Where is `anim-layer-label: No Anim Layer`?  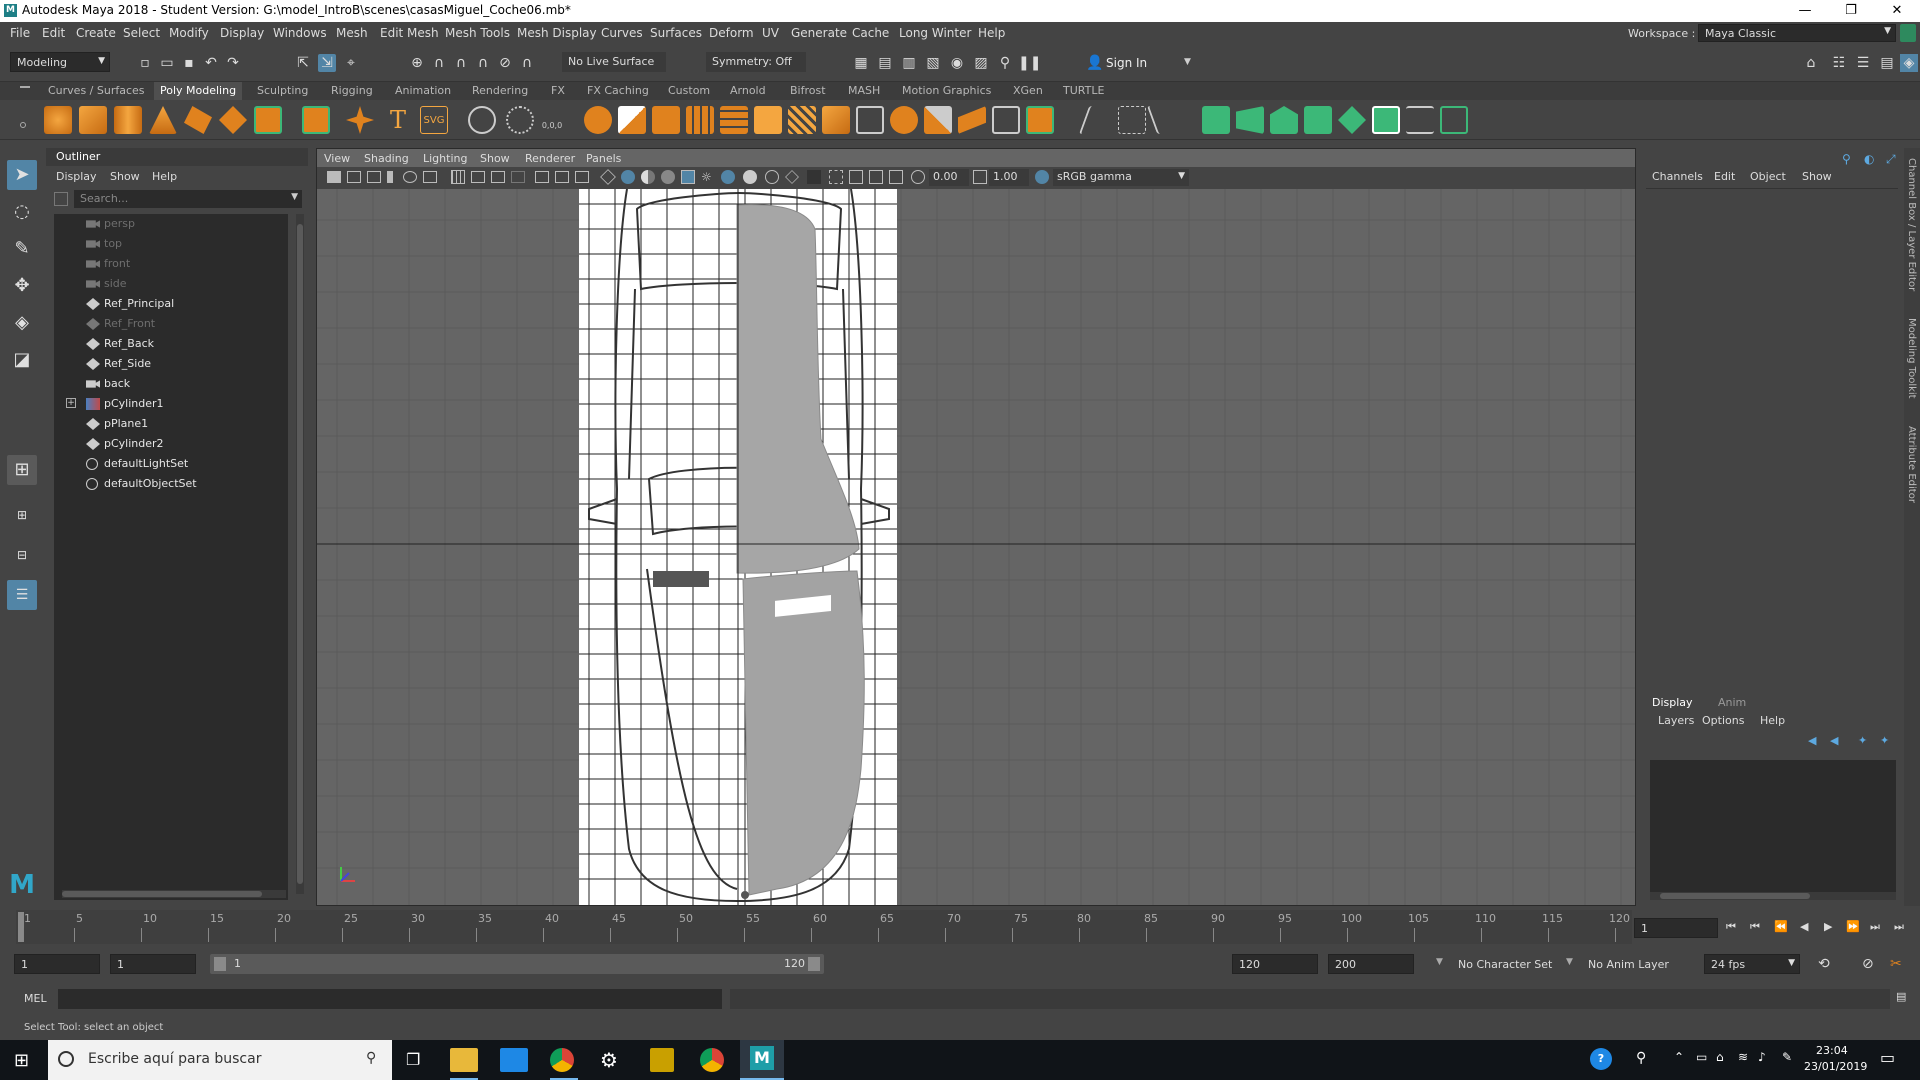 anim-layer-label: No Anim Layer is located at coordinates (1628, 964).